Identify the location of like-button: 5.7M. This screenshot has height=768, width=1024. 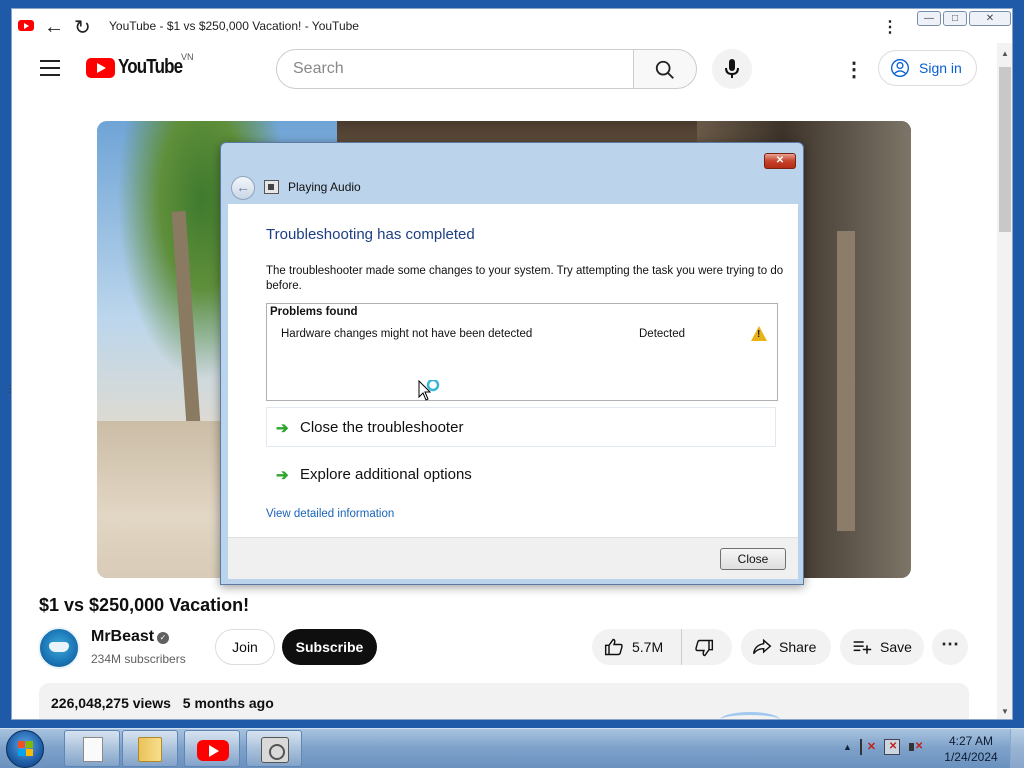
(637, 647).